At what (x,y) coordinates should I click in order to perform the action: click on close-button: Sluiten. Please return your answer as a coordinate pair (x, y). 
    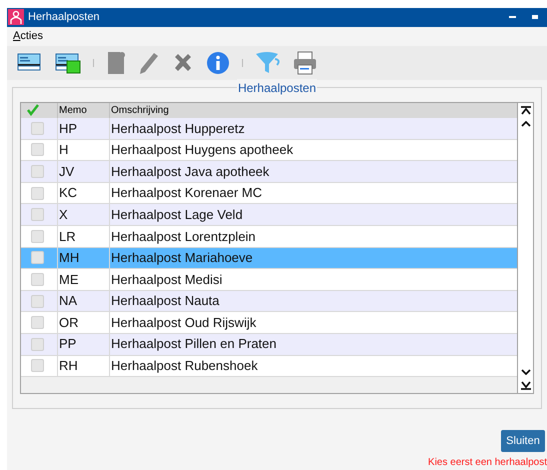
    Looking at the image, I should click on (523, 441).